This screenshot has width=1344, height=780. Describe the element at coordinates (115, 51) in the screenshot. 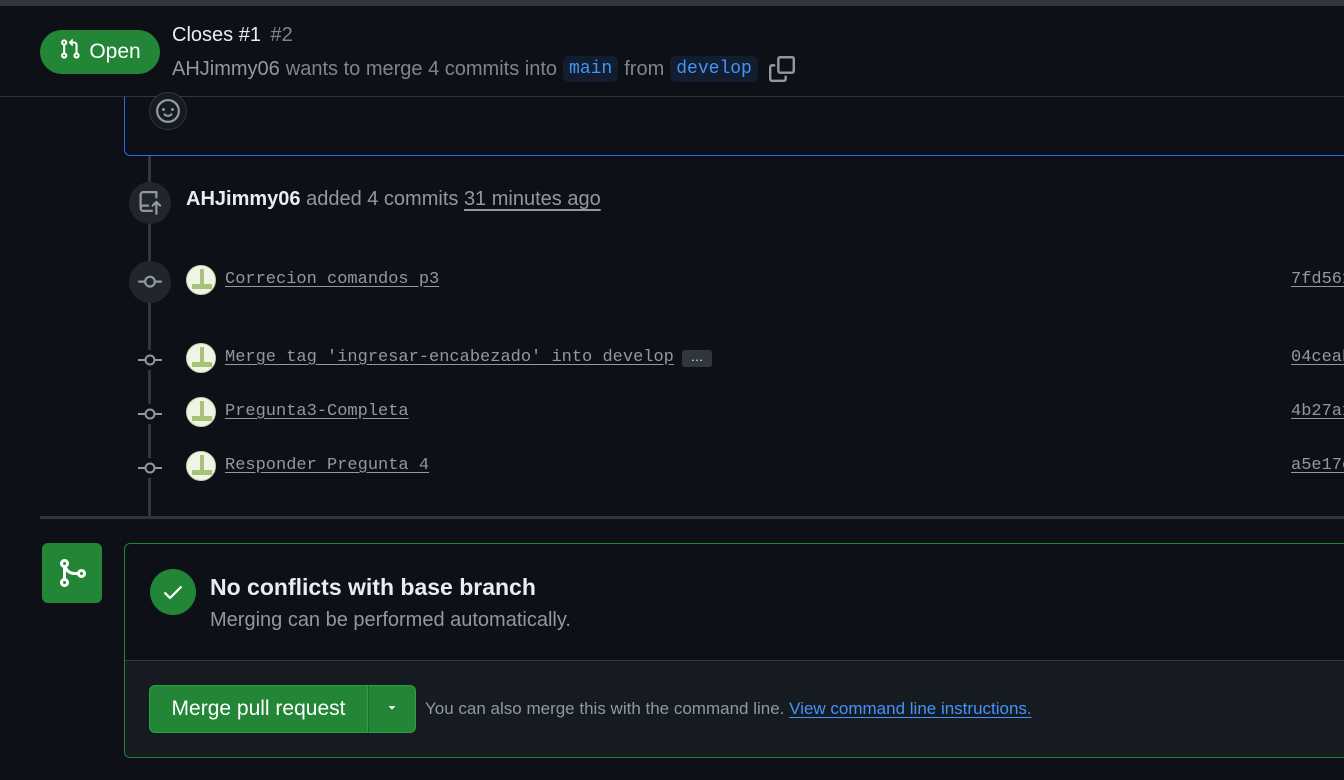

I see `pr-state-label: Open` at that location.